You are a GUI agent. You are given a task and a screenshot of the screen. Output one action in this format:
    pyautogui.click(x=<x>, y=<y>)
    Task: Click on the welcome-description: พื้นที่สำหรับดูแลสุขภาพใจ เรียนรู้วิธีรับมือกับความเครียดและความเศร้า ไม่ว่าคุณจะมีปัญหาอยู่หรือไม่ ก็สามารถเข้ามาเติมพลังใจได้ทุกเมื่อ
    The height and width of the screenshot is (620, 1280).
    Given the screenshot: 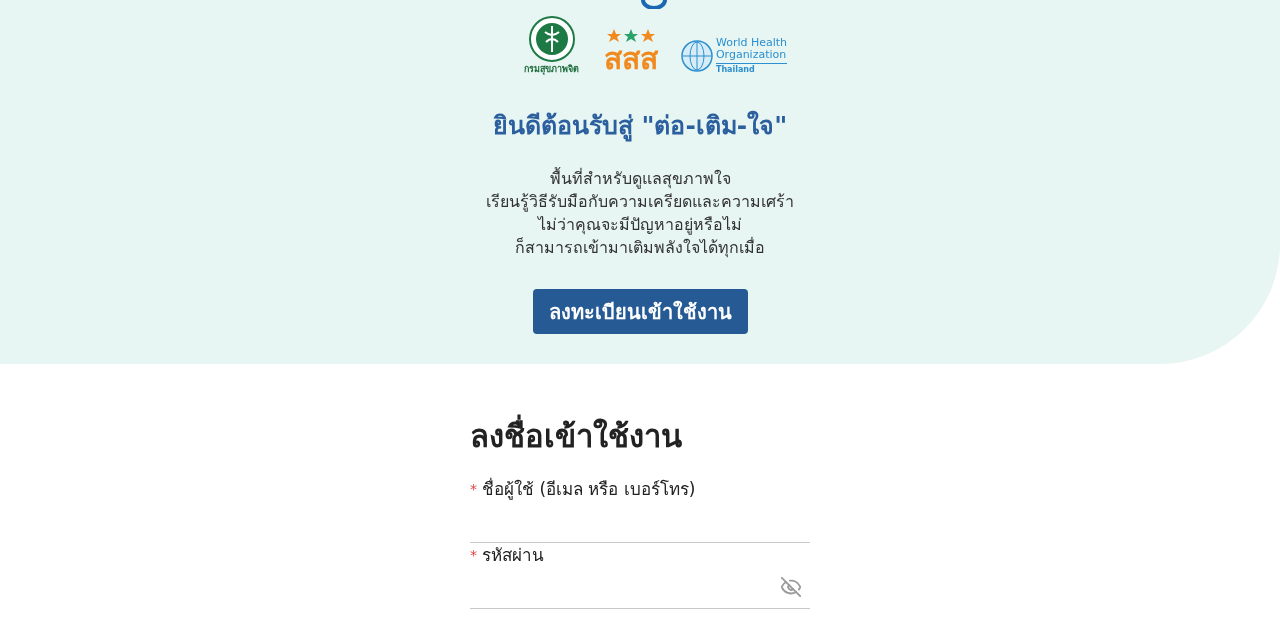 What is the action you would take?
    pyautogui.click(x=640, y=213)
    